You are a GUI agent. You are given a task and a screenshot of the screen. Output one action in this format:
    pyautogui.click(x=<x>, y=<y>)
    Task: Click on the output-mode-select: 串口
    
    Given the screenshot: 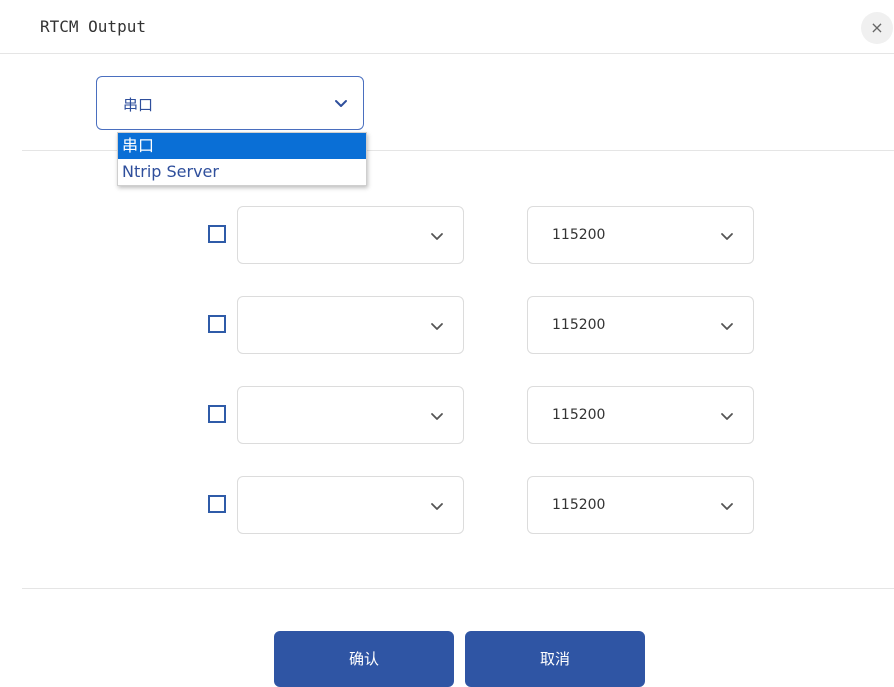 What is the action you would take?
    pyautogui.click(x=230, y=103)
    